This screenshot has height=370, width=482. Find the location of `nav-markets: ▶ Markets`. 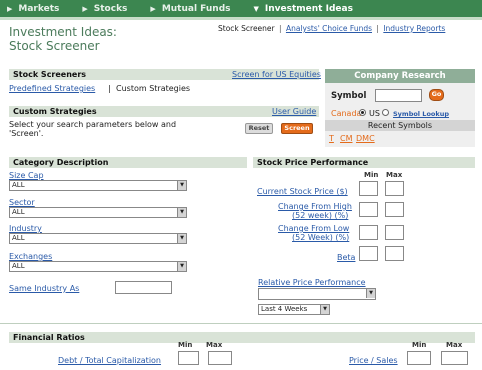

nav-markets: ▶ Markets is located at coordinates (32, 8).